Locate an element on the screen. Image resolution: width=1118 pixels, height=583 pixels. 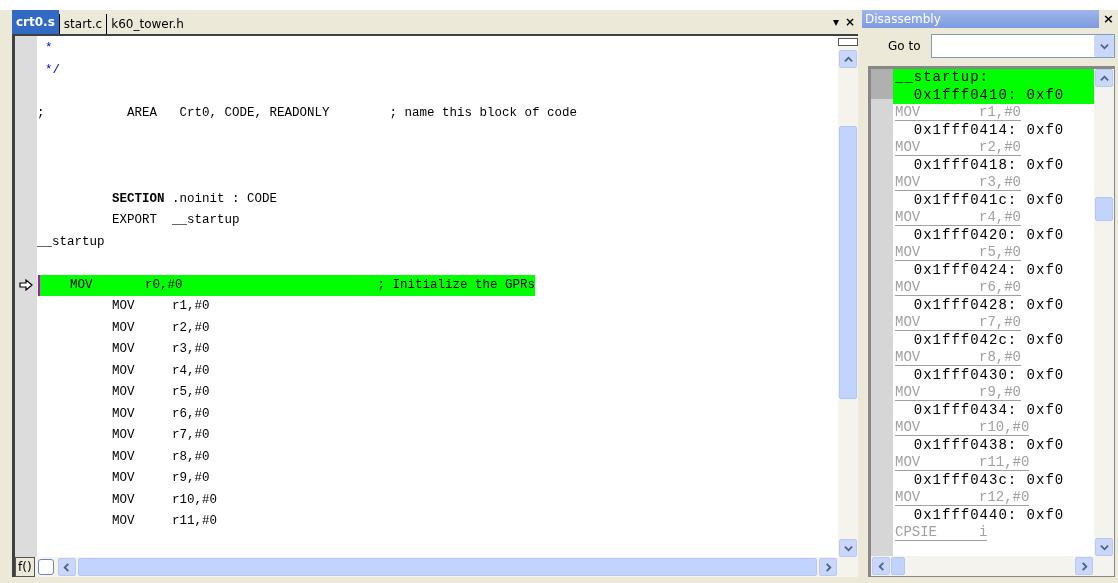
address-line: 0x1fff0428: 0xf0 is located at coordinates (988, 304).